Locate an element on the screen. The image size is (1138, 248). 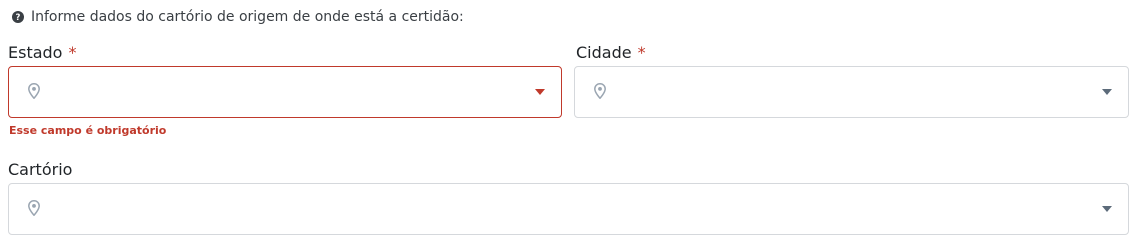
estado-select is located at coordinates (285, 92).